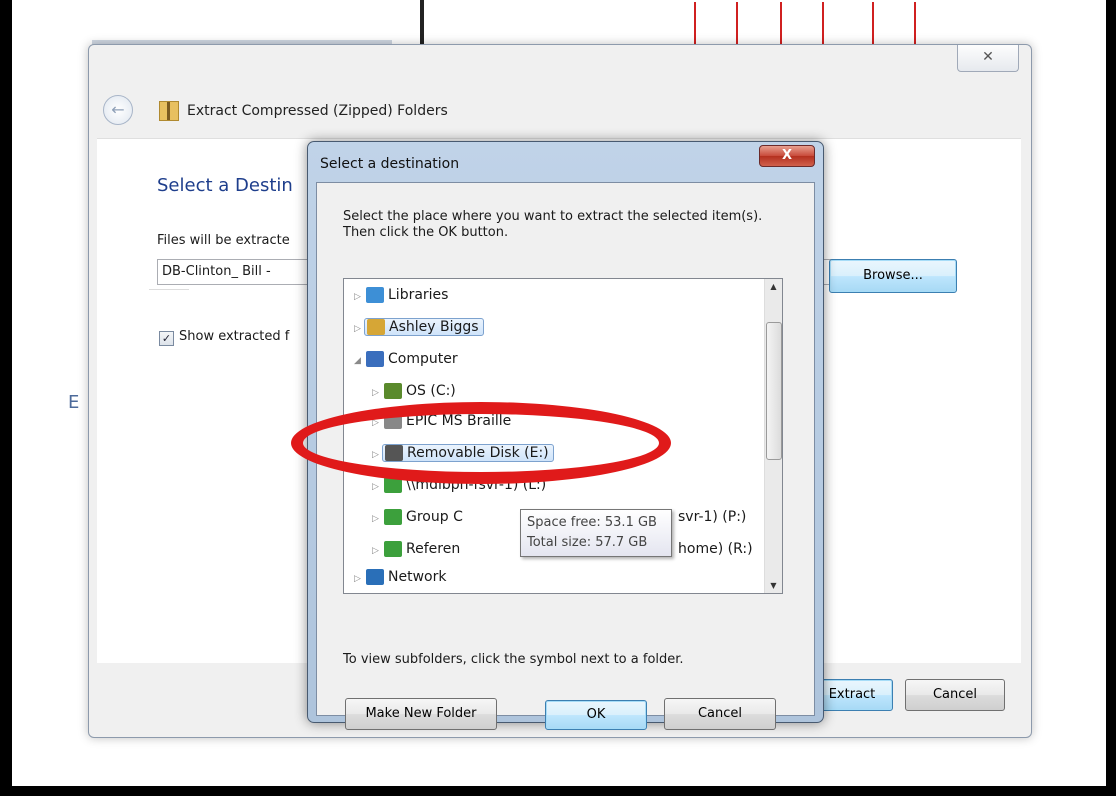 Image resolution: width=1116 pixels, height=796 pixels. I want to click on disk-space-tooltip: Space free: 53.1 GB Total size: 57.7 GB, so click(596, 533).